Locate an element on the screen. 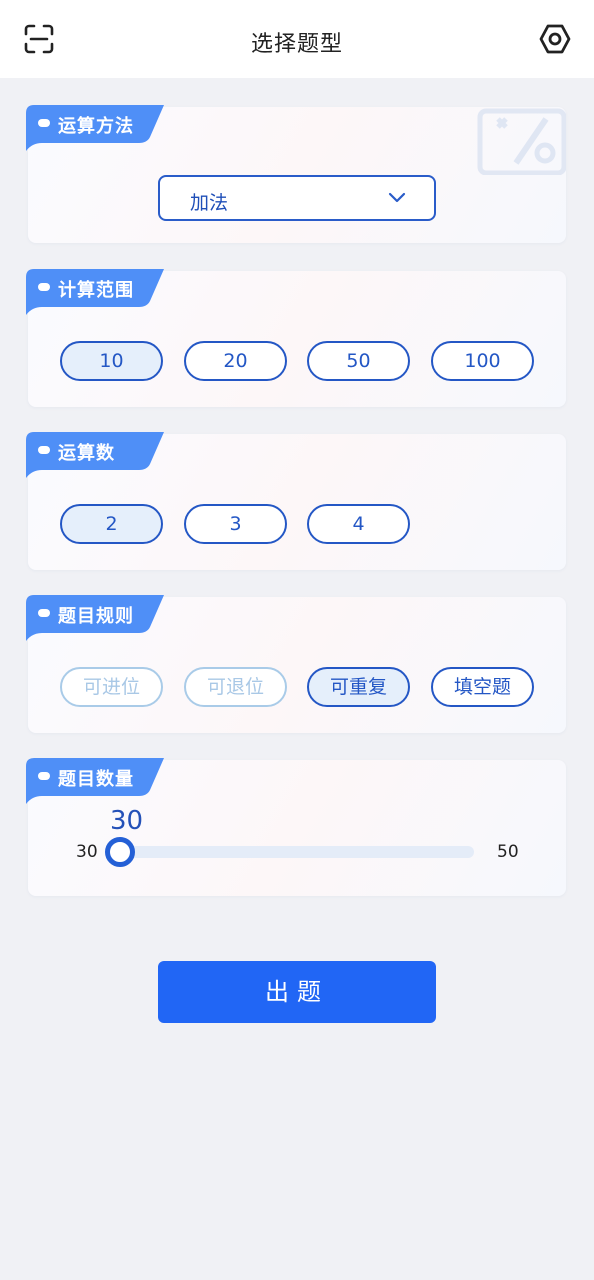 The height and width of the screenshot is (1280, 594). range-card: 计算范围 10 20 50 100 is located at coordinates (296, 338).